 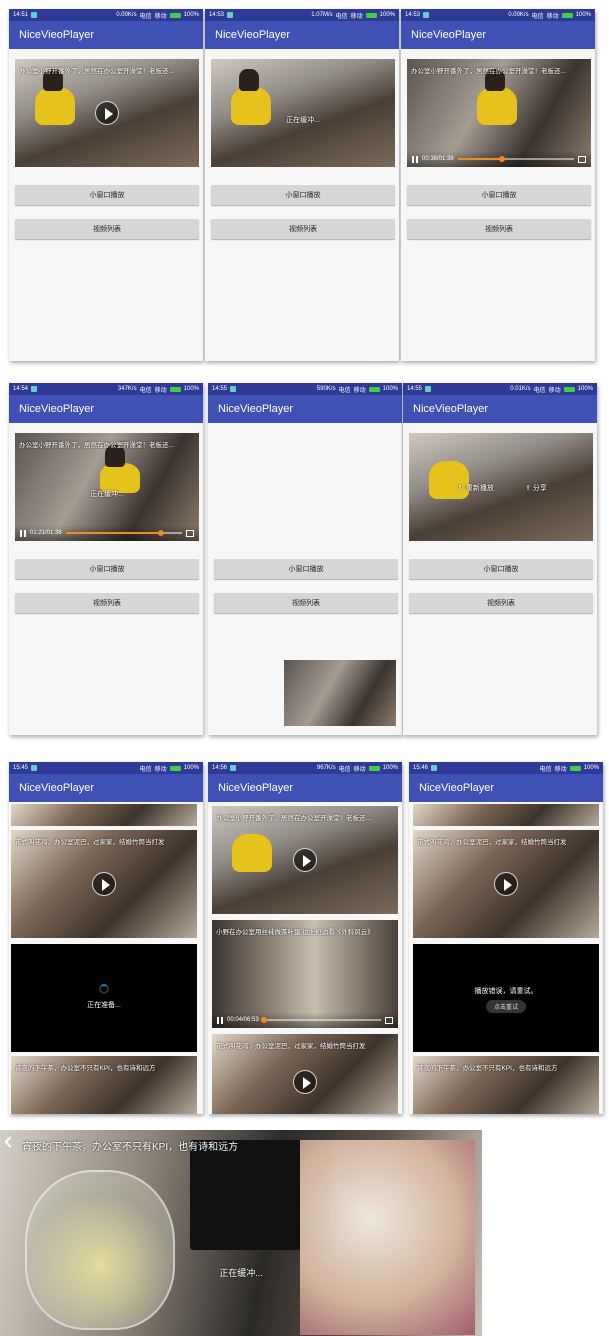 What do you see at coordinates (220, 768) in the screenshot?
I see `status-time: 14:56` at bounding box center [220, 768].